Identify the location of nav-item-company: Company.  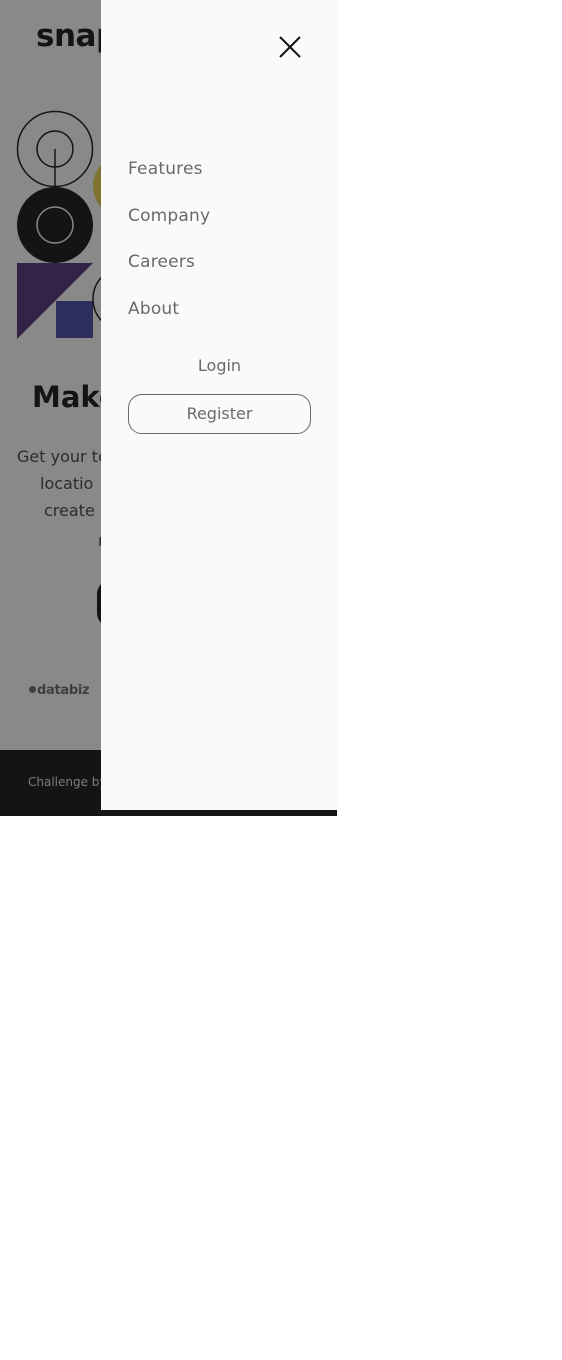
(169, 216).